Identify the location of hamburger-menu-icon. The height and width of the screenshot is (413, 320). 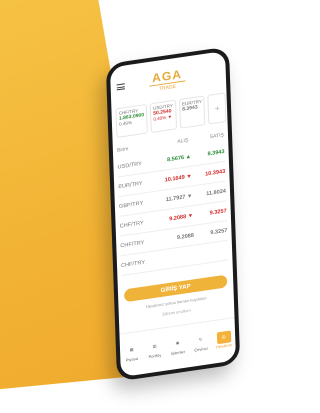
(120, 87).